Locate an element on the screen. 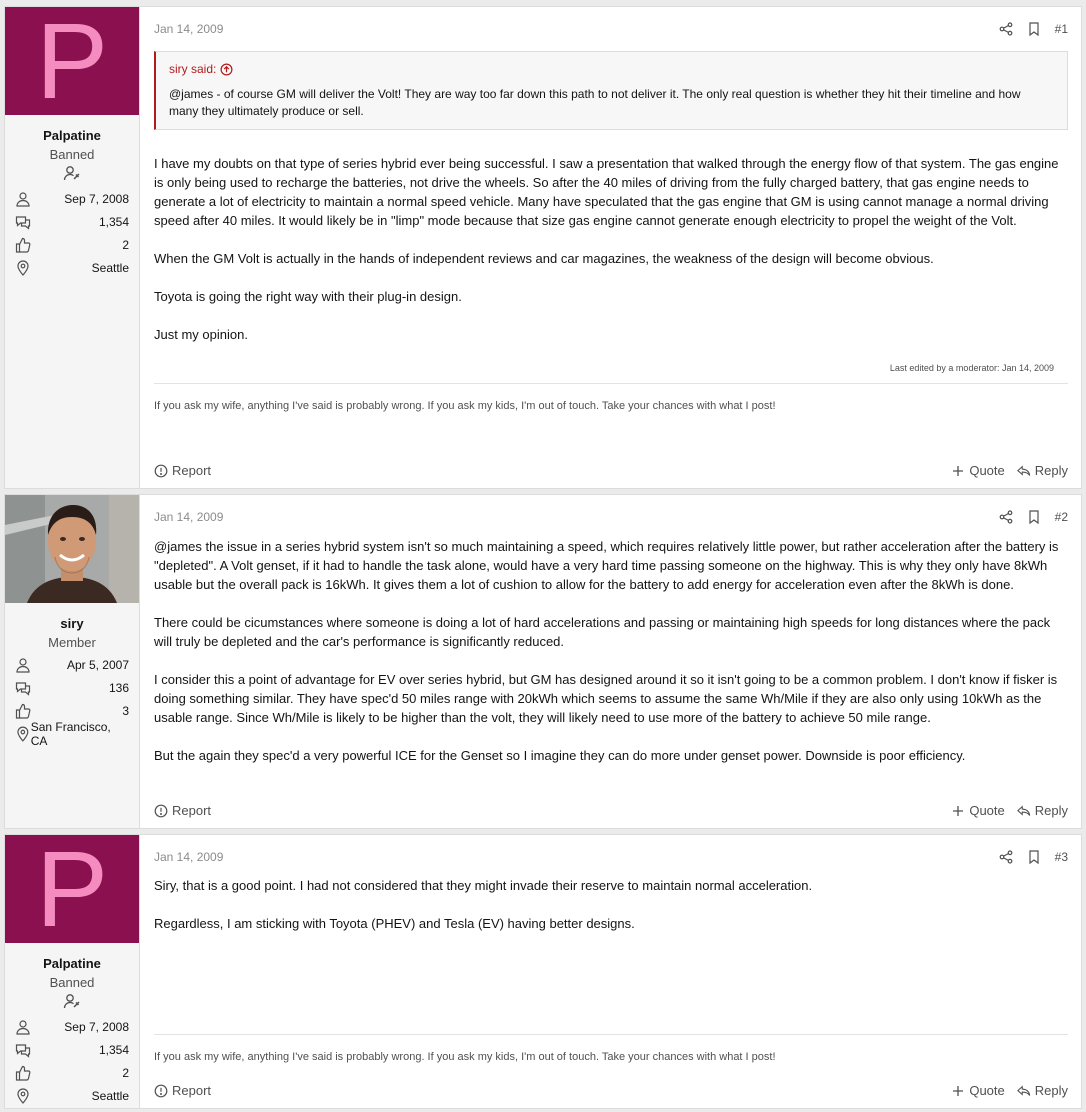 This screenshot has width=1086, height=1112. post-paragraph: Just my opinion. is located at coordinates (201, 334).